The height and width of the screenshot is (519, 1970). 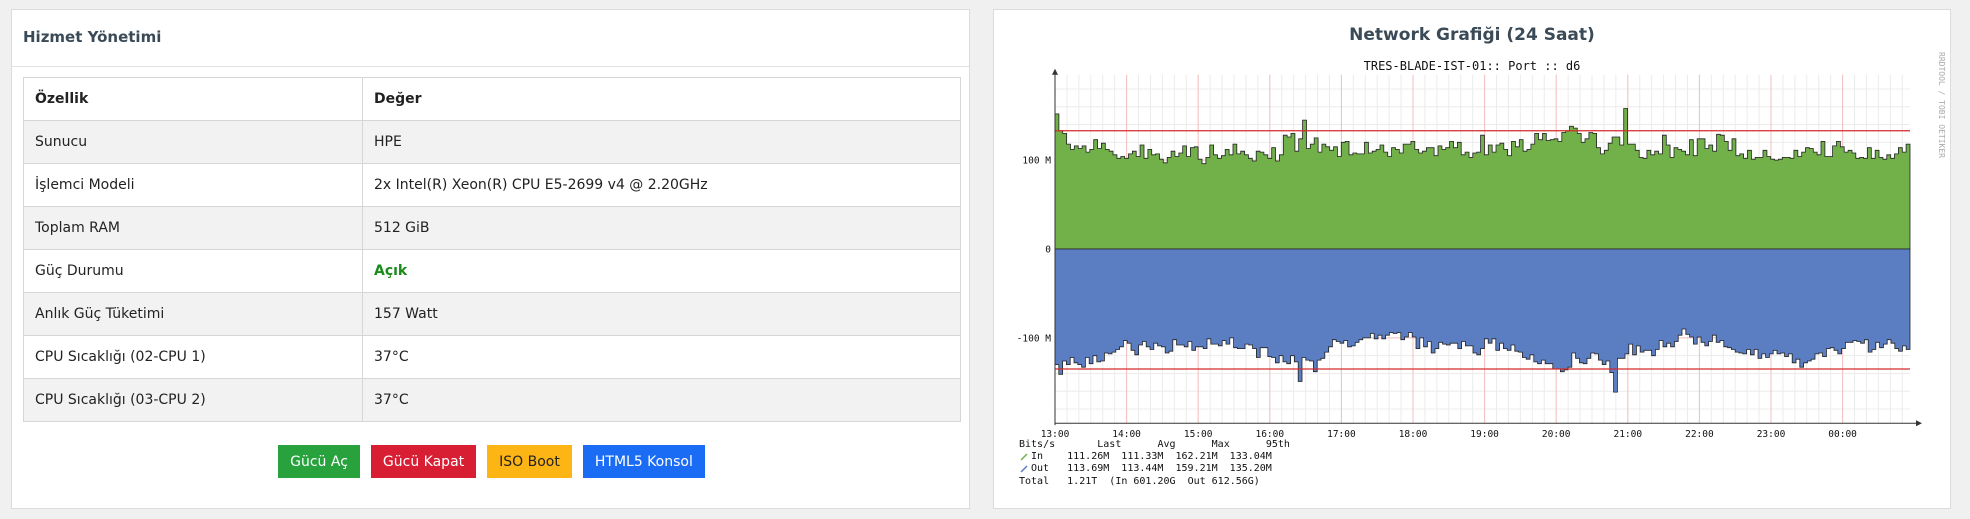 What do you see at coordinates (193, 228) in the screenshot?
I see `property-name: Toplam RAM` at bounding box center [193, 228].